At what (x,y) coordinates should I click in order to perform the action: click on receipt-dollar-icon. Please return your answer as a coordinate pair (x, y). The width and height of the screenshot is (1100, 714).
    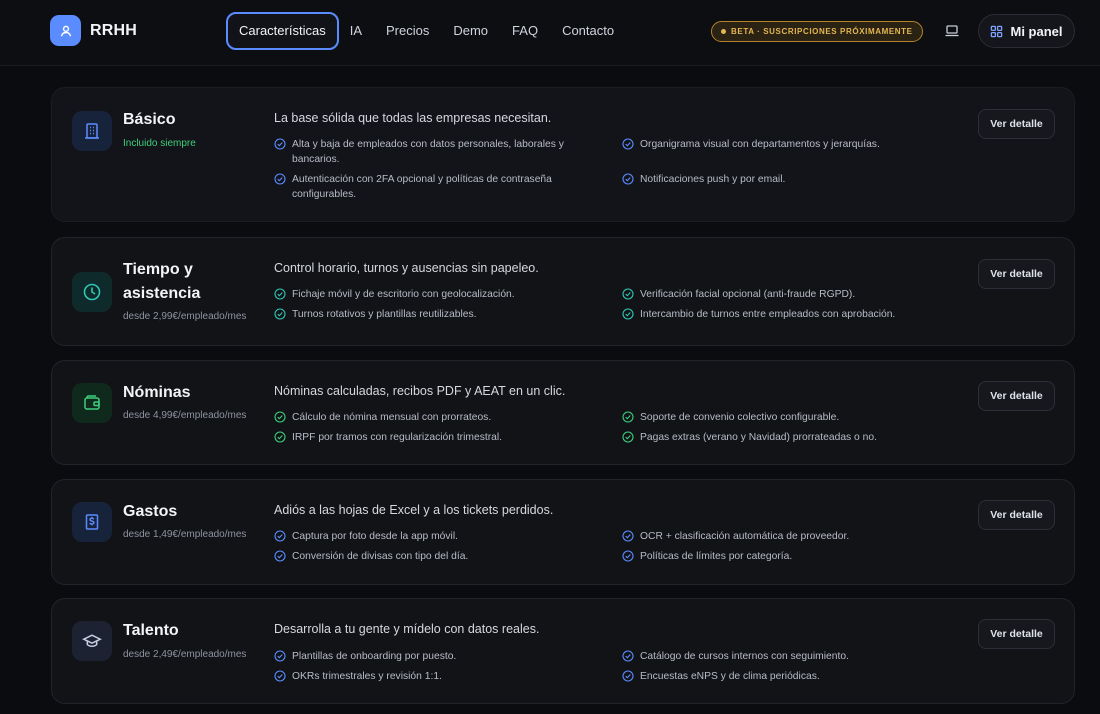
    Looking at the image, I should click on (92, 522).